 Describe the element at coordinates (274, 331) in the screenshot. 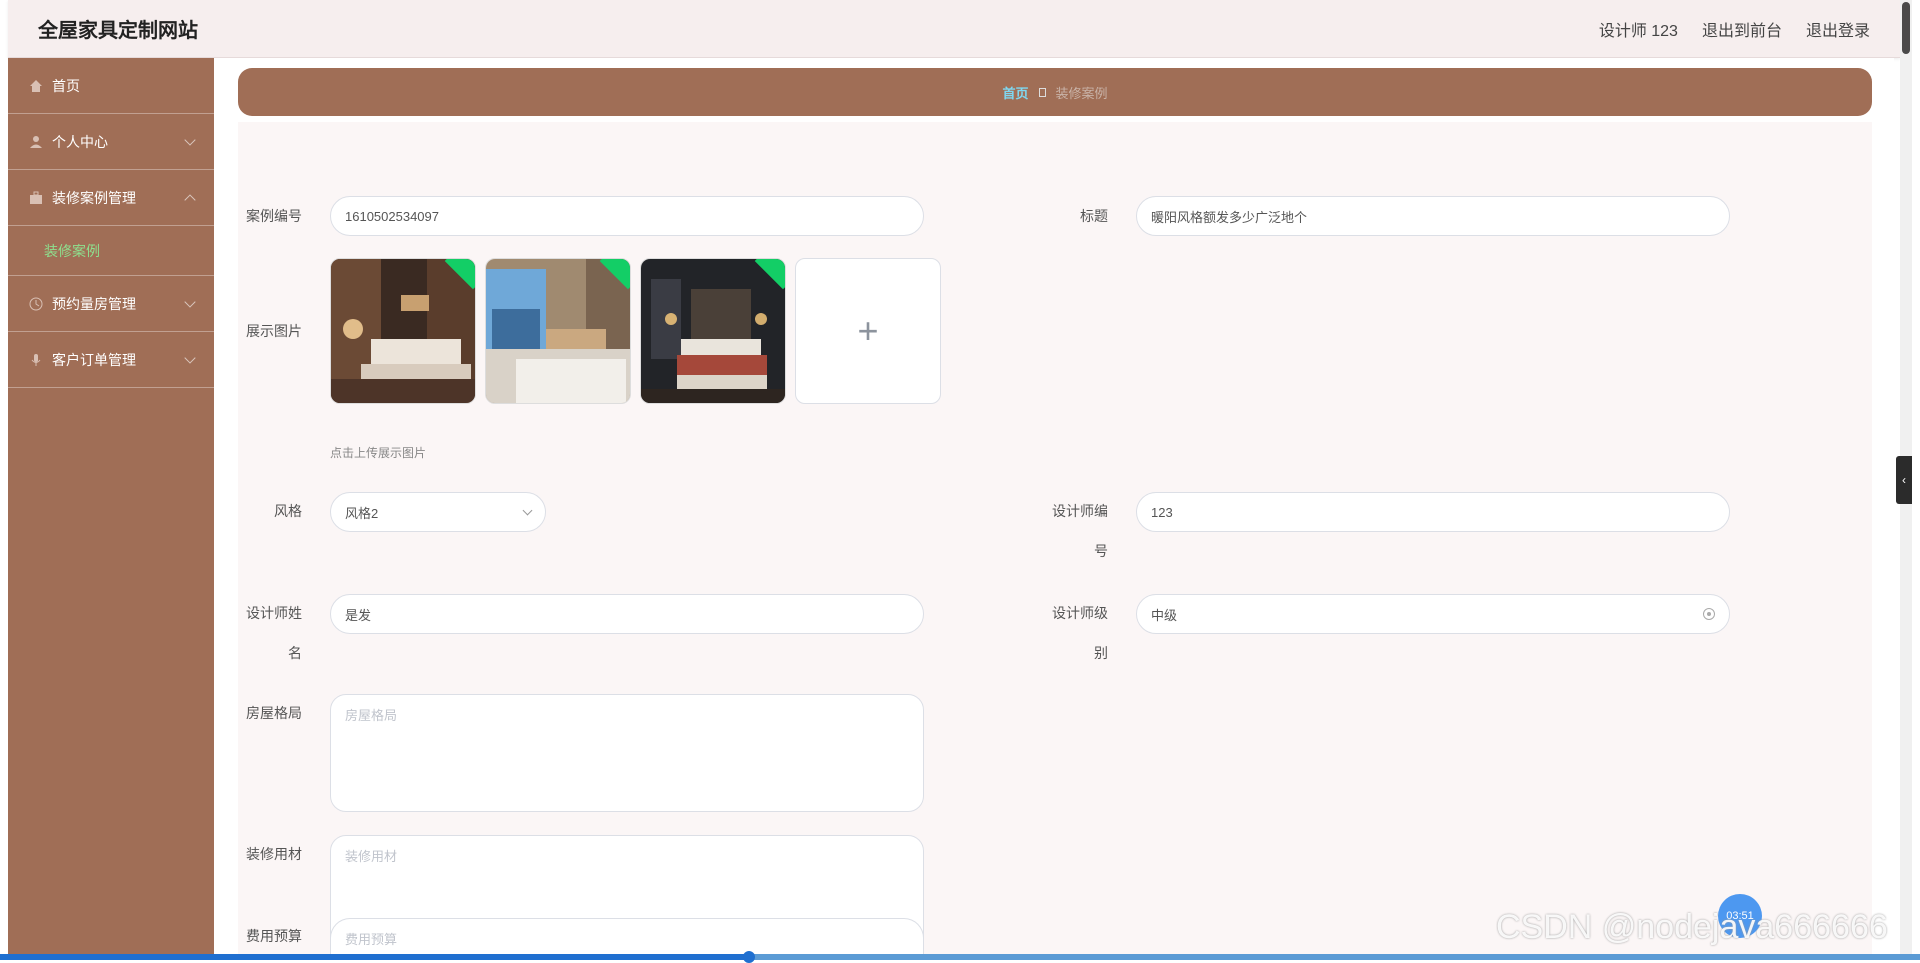

I see `images-label: 展示图片` at that location.